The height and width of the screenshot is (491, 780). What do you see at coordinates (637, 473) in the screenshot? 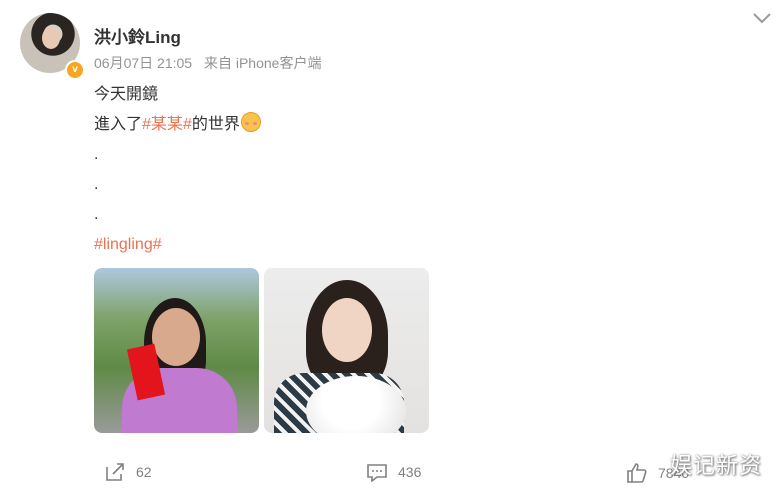
I see `thumbs-up-icon` at bounding box center [637, 473].